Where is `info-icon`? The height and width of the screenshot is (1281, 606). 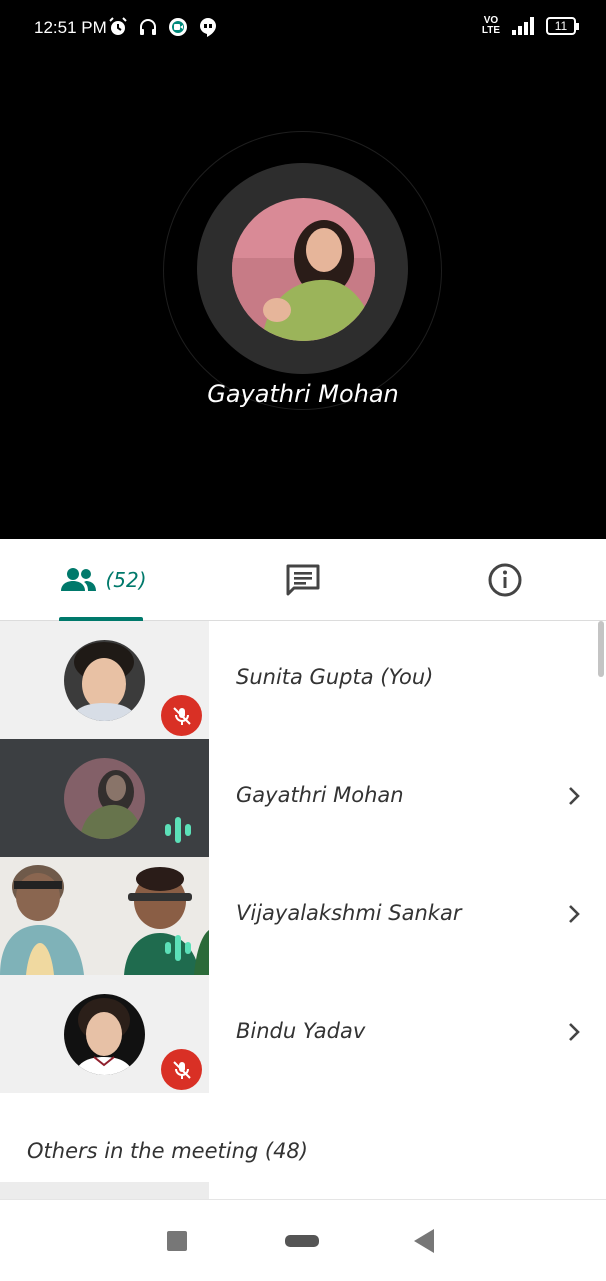
info-icon is located at coordinates (505, 580).